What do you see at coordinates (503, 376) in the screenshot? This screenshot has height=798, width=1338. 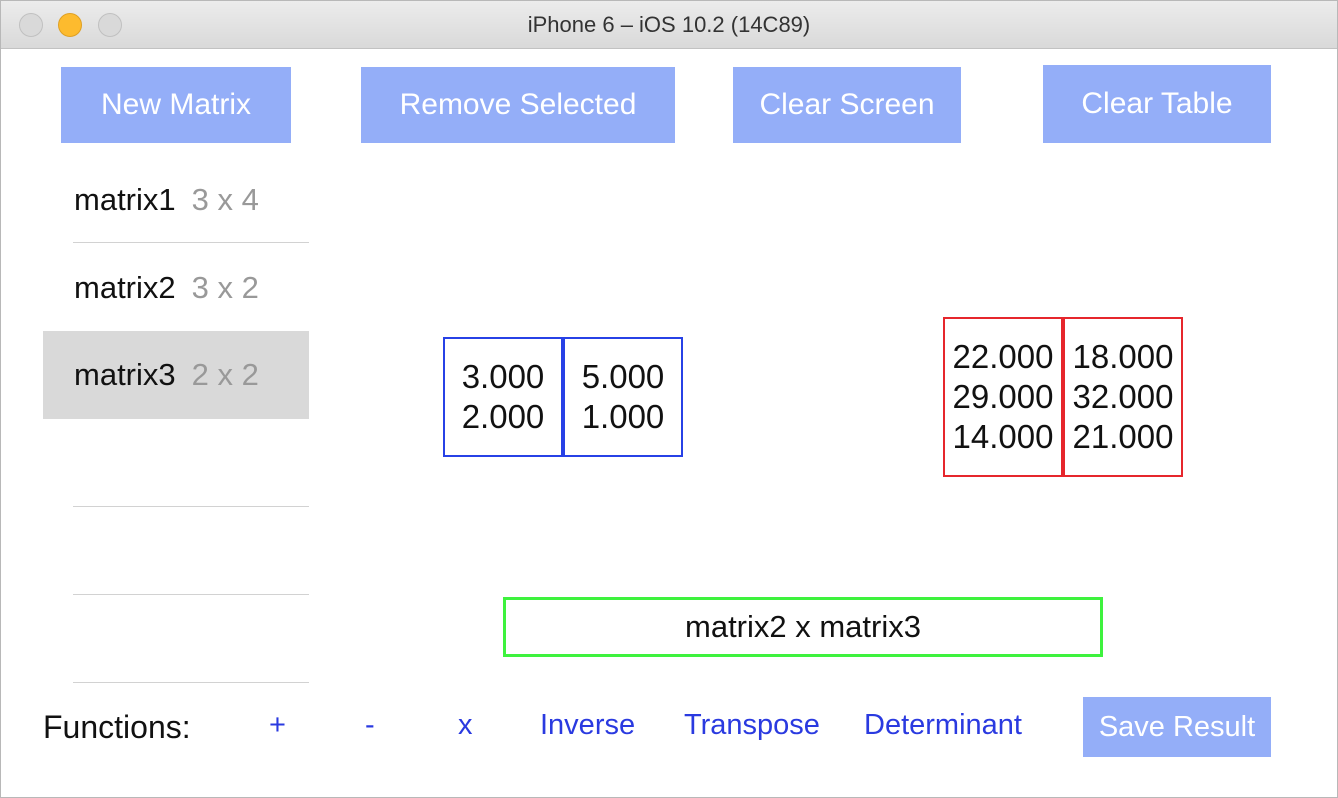 I see `matrix-cell: 3.000` at bounding box center [503, 376].